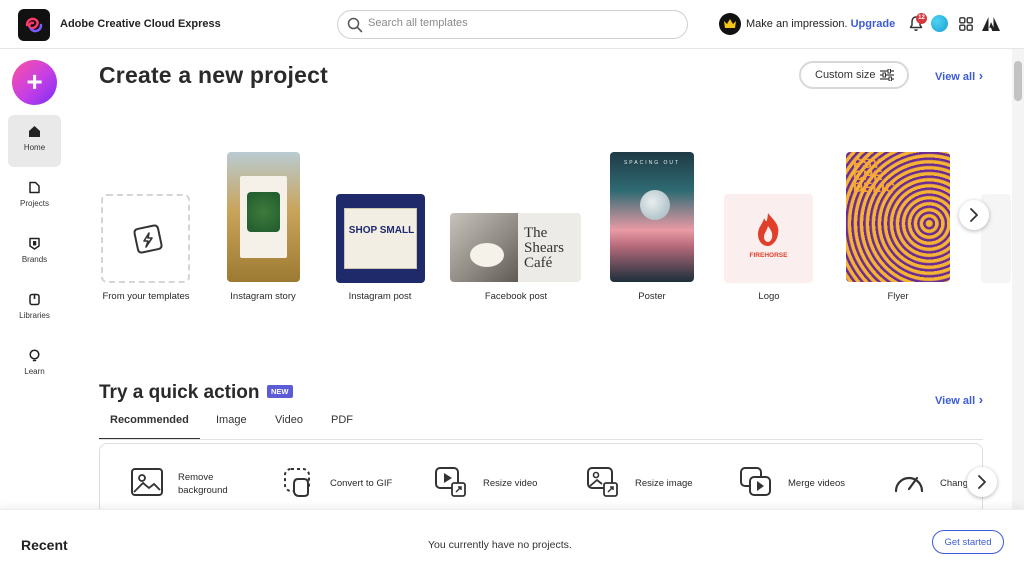 The image size is (1024, 576). I want to click on from-templates-tile, so click(145, 238).